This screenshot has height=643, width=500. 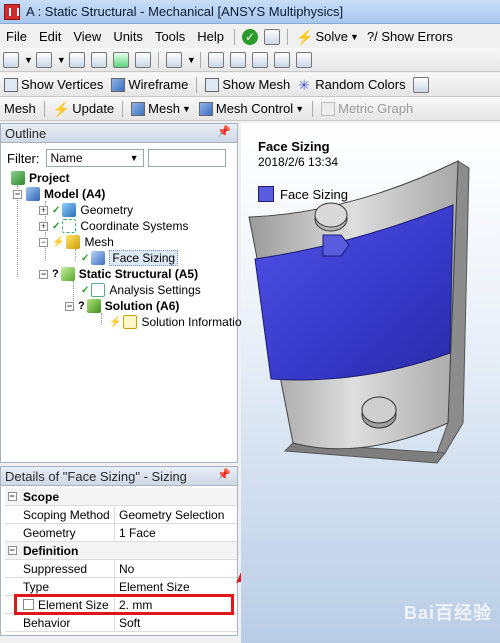 I want to click on menu-tools: Tools, so click(x=170, y=37).